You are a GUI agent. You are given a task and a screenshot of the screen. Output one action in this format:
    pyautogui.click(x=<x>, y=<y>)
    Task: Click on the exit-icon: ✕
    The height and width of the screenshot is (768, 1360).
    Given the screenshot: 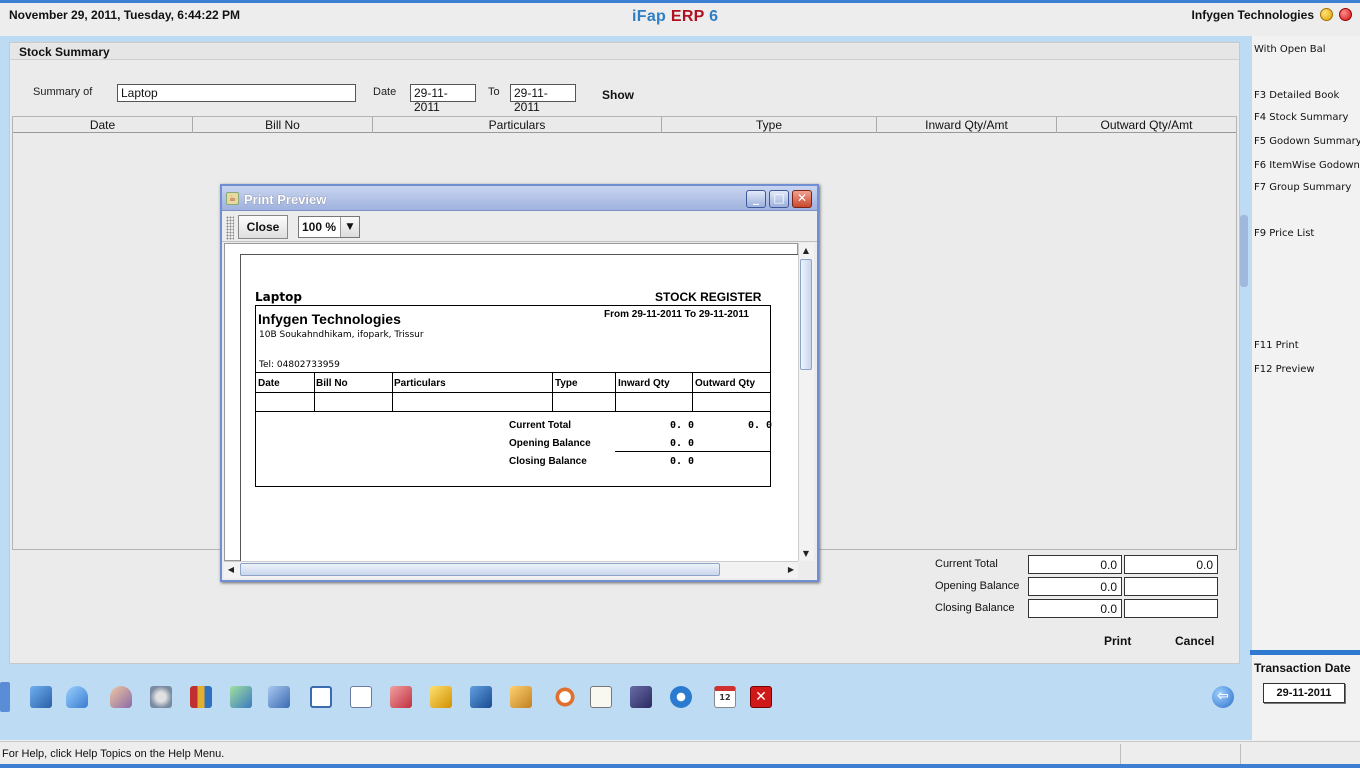 What is the action you would take?
    pyautogui.click(x=761, y=697)
    